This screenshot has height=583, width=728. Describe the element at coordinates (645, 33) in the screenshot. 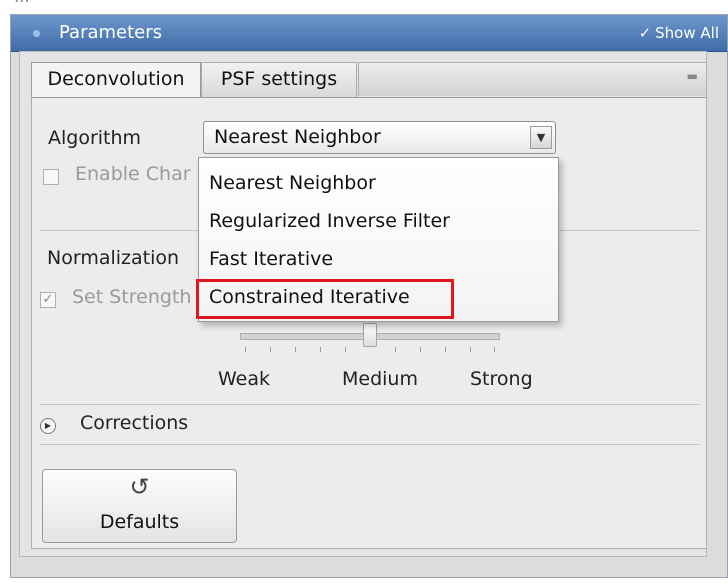

I see `checkmark-icon: ✓` at that location.